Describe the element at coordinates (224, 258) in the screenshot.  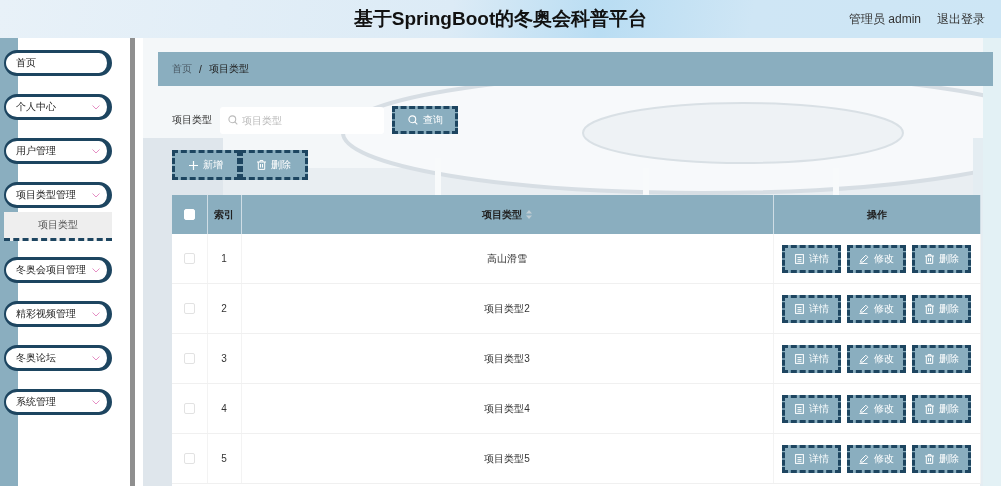
I see `table-cell: 1` at that location.